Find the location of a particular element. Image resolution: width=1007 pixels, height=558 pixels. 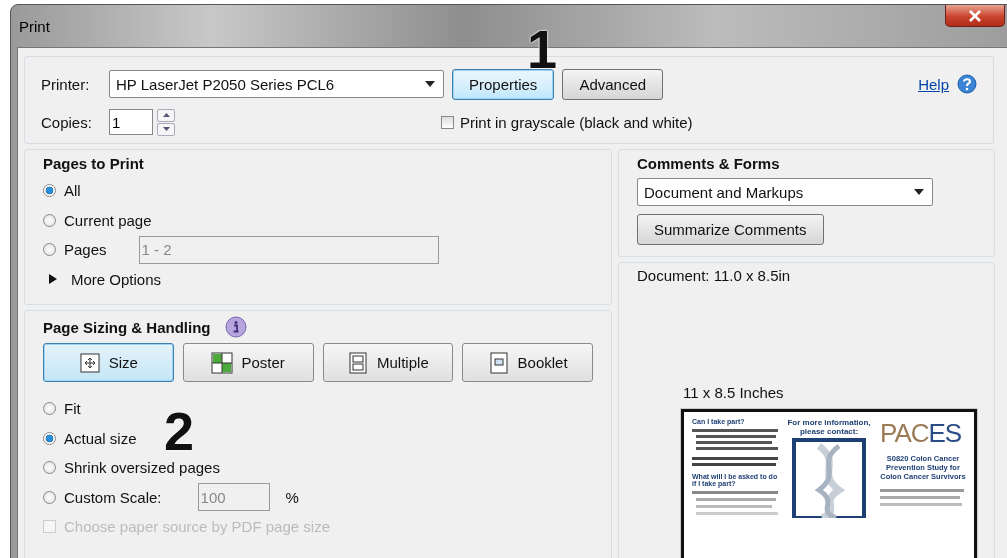

advanced-button: Advanced is located at coordinates (613, 84).